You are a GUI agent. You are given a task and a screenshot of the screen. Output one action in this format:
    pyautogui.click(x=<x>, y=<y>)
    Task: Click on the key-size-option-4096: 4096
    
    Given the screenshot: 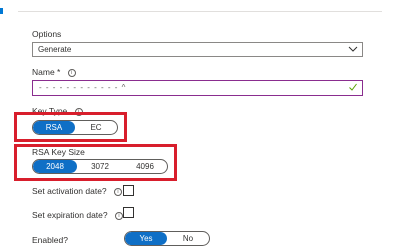 What is the action you would take?
    pyautogui.click(x=145, y=166)
    